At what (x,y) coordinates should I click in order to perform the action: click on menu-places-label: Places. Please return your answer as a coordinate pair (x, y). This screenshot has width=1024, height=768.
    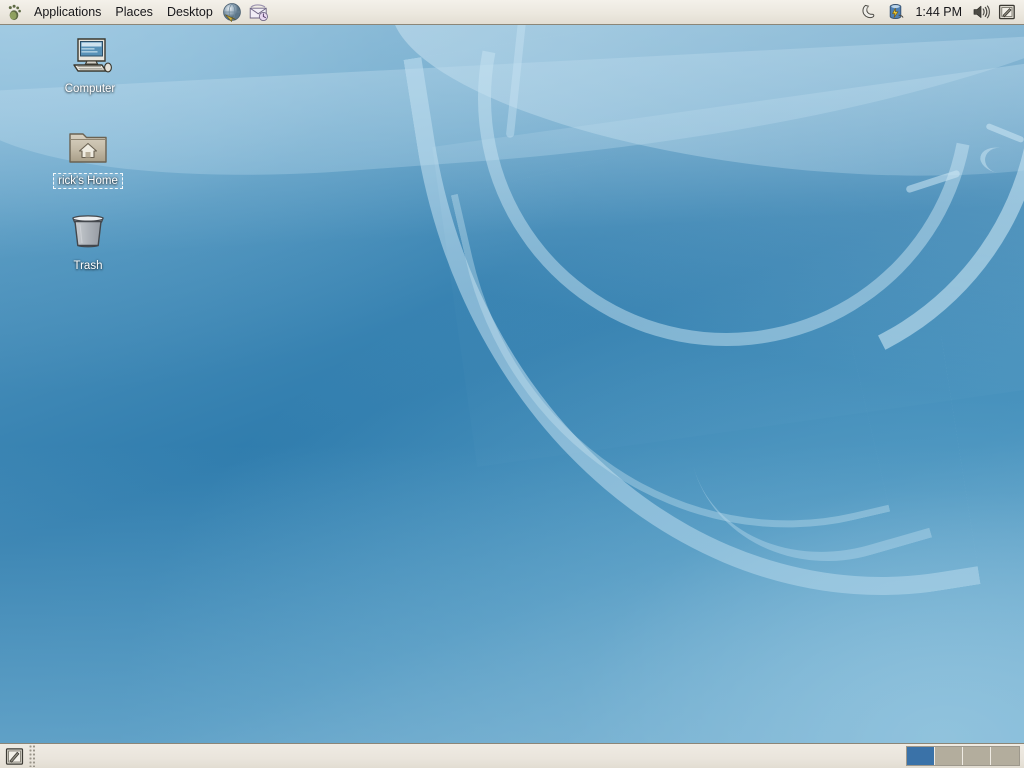
    Looking at the image, I should click on (134, 11).